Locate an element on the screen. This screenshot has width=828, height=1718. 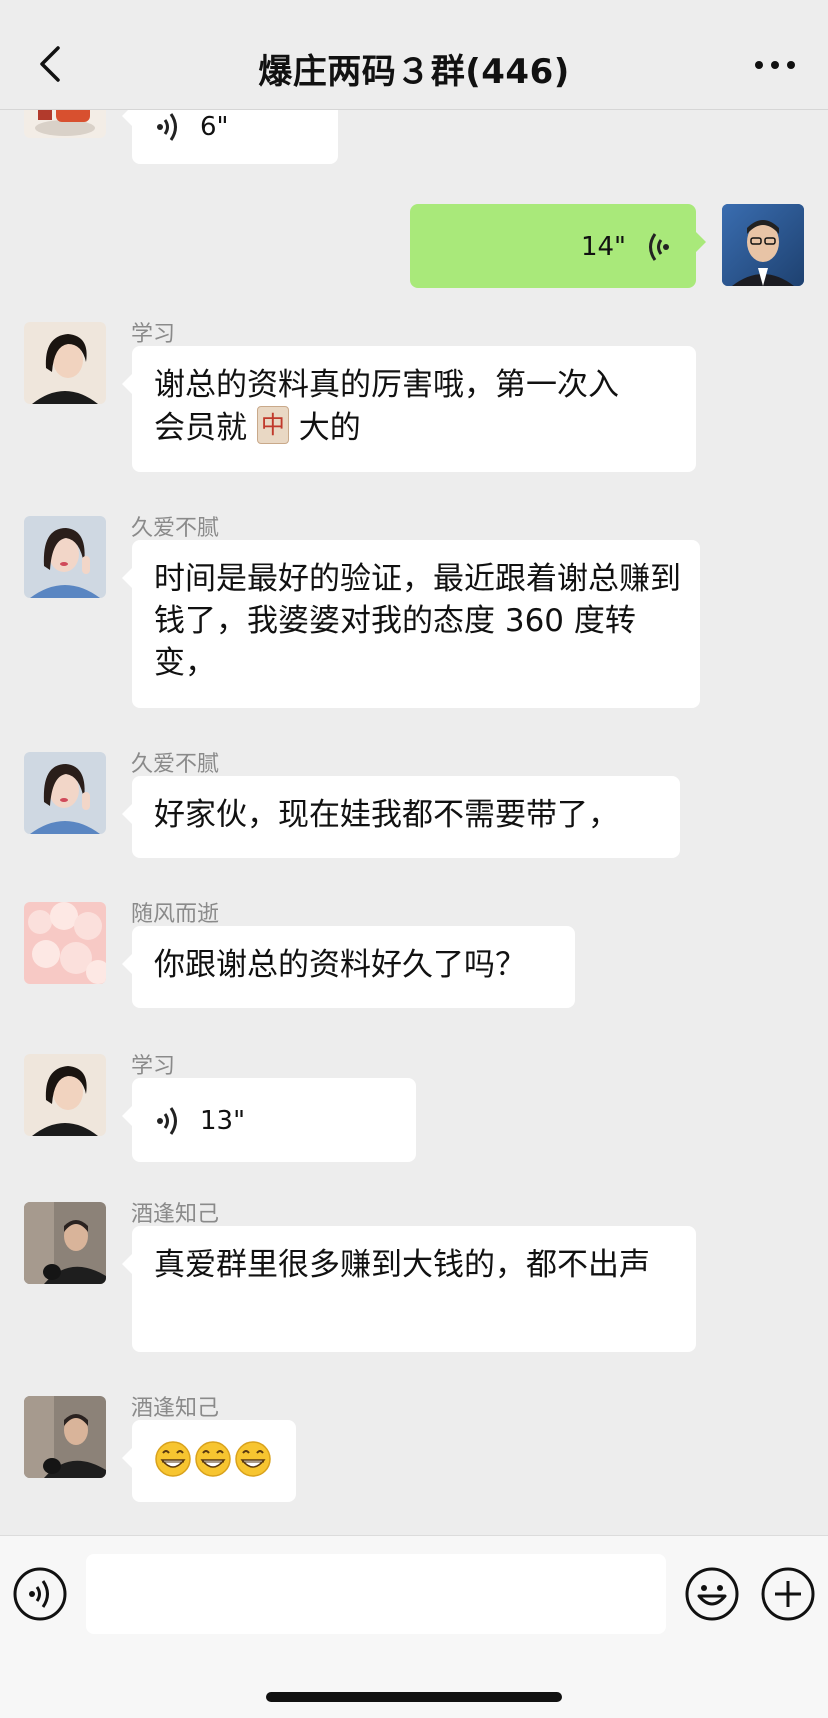
mahjong-red-dragon-icon: 中 is located at coordinates (272, 425).